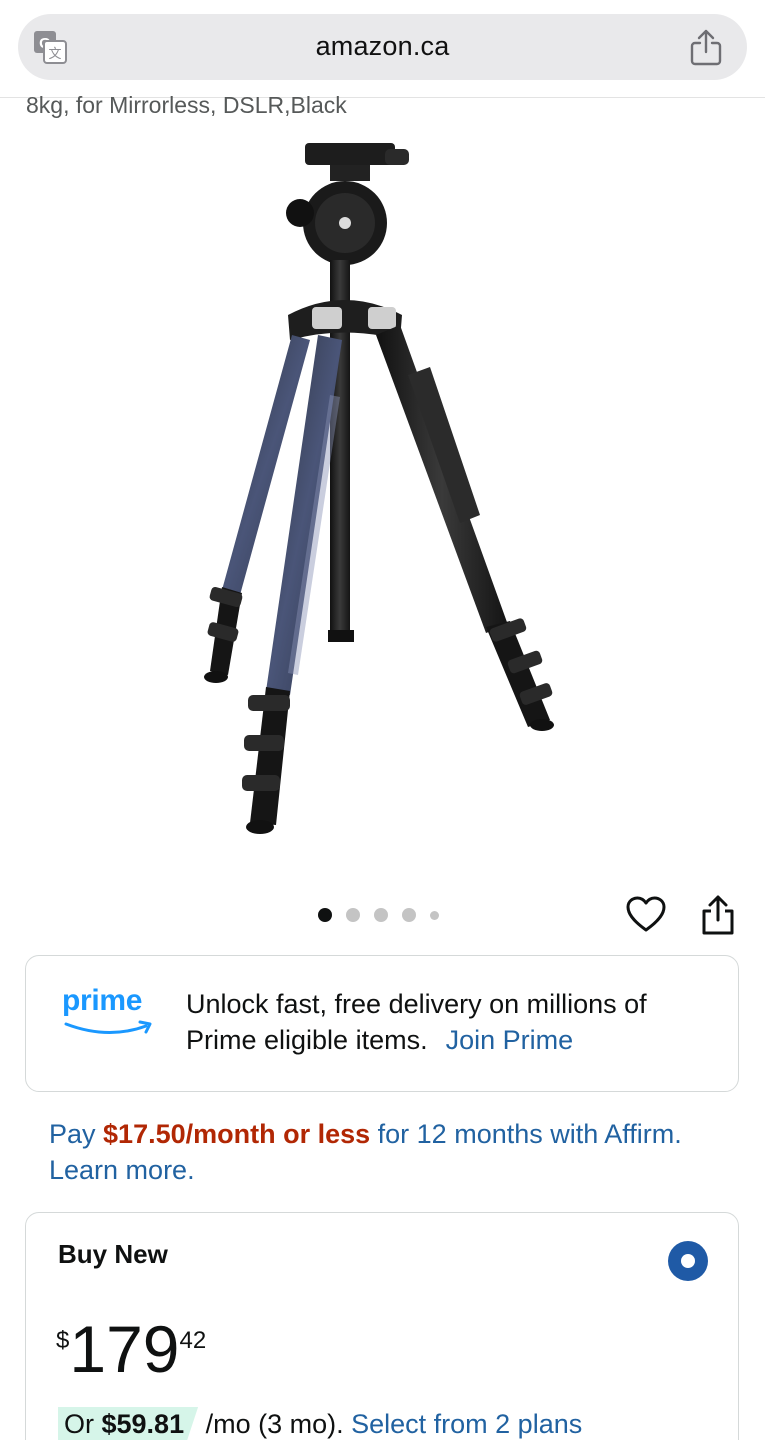 This screenshot has width=765, height=1440. Describe the element at coordinates (237, 1134) in the screenshot. I see `affirm-amount: $17.50/month or less` at that location.